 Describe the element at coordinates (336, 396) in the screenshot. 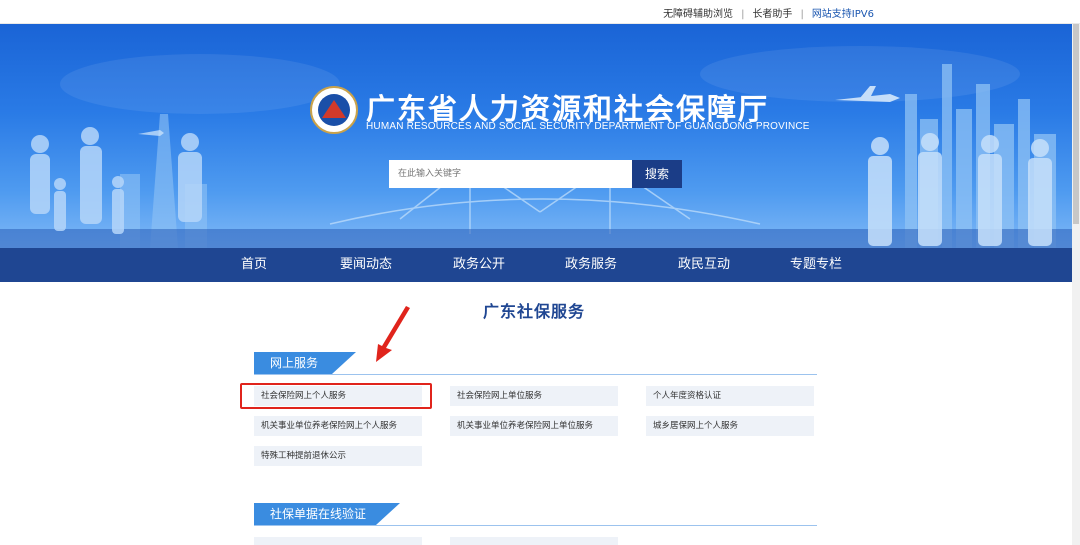

I see `highlight-box` at that location.